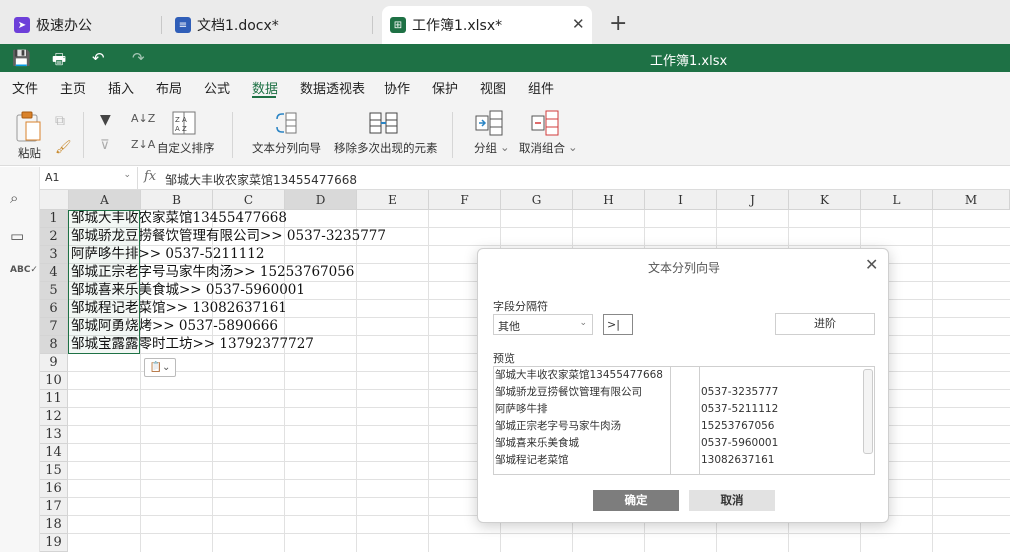  Describe the element at coordinates (89, 178) in the screenshot. I see `name-box: A1 ⌄` at that location.